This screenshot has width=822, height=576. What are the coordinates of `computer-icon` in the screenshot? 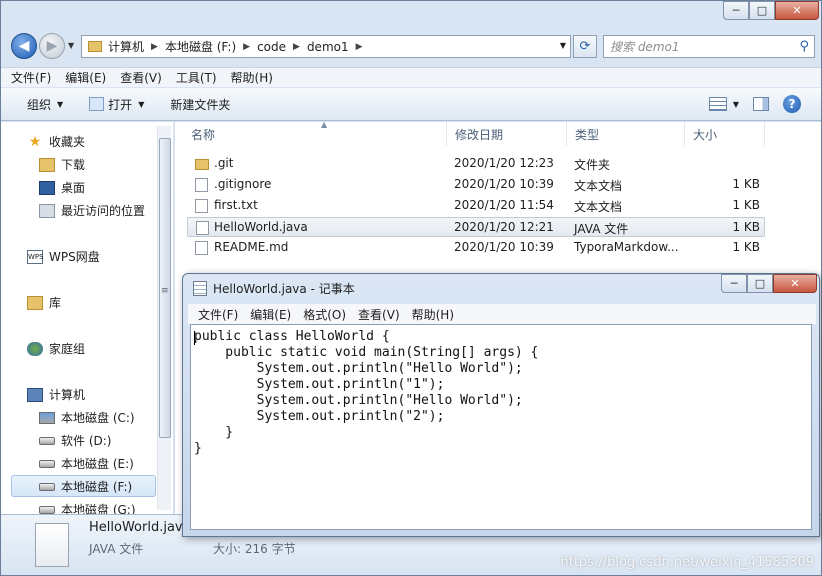 It's located at (35, 394).